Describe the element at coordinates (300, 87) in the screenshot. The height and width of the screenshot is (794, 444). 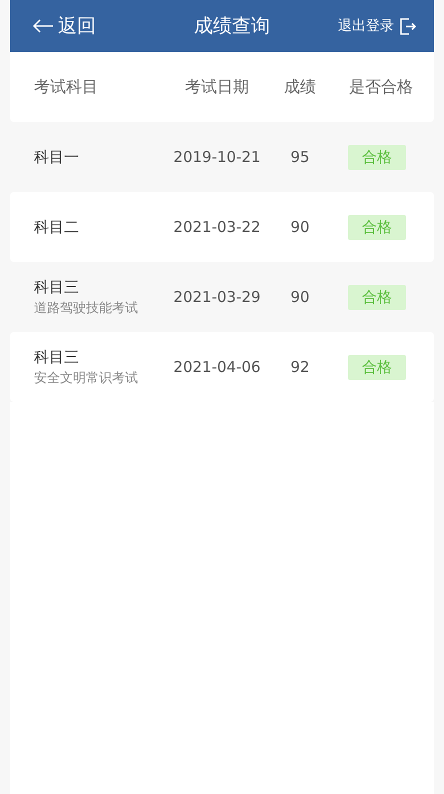
I see `column-header: 成绩` at that location.